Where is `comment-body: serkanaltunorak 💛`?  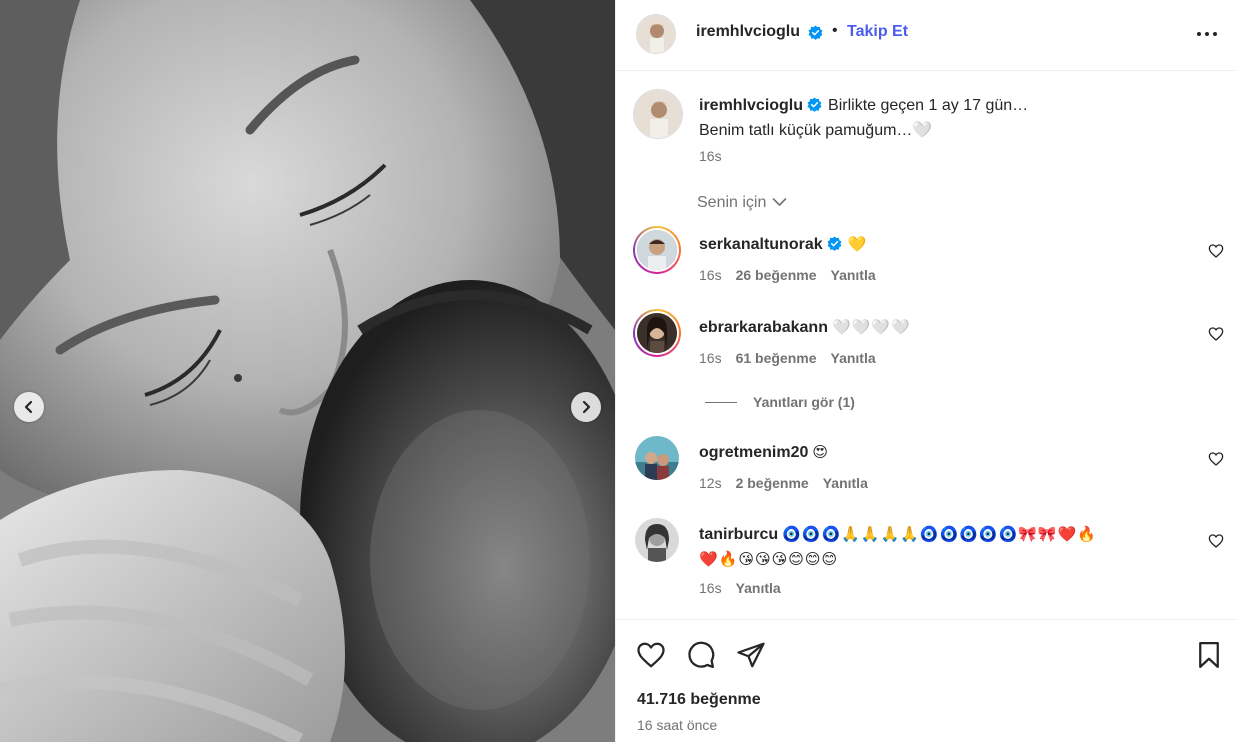 comment-body: serkanaltunorak 💛 is located at coordinates (783, 244).